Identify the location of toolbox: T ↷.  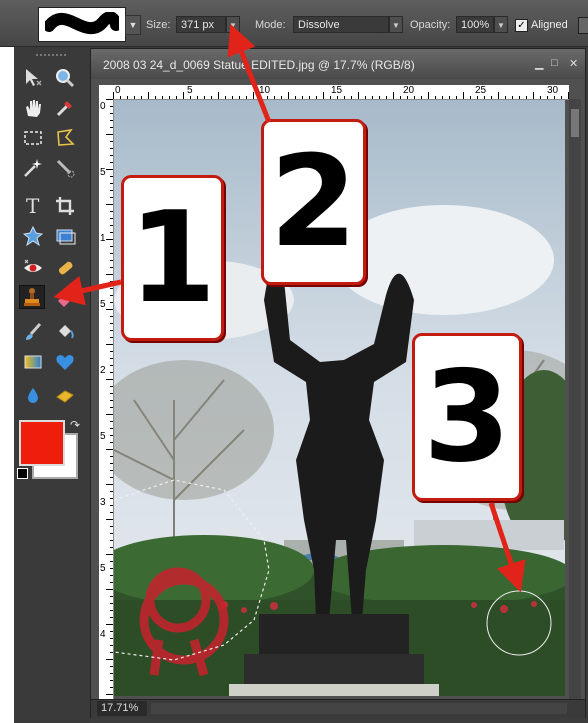
(52, 385).